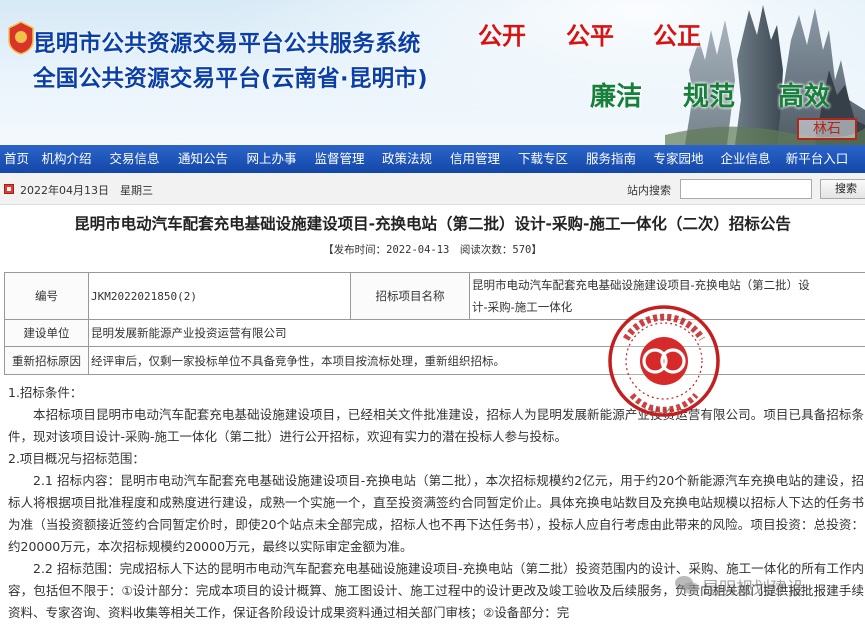  What do you see at coordinates (709, 97) in the screenshot?
I see `motto-guifan: 规范` at bounding box center [709, 97].